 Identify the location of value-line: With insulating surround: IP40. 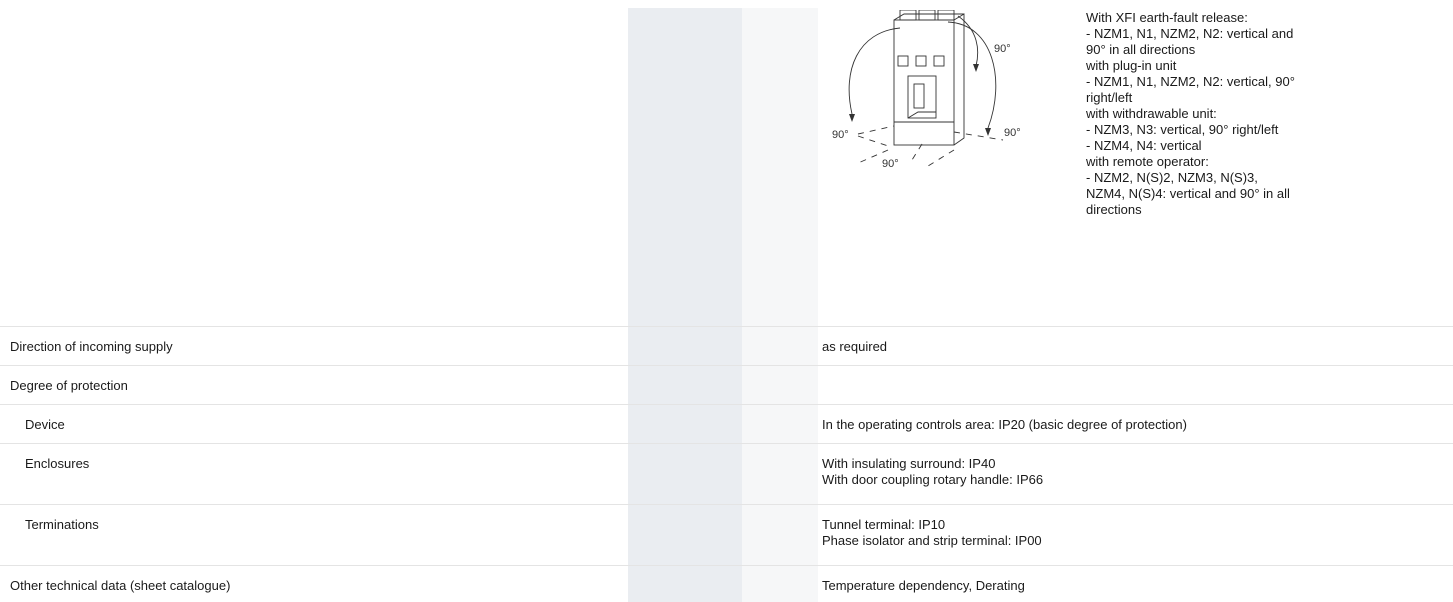
(909, 463).